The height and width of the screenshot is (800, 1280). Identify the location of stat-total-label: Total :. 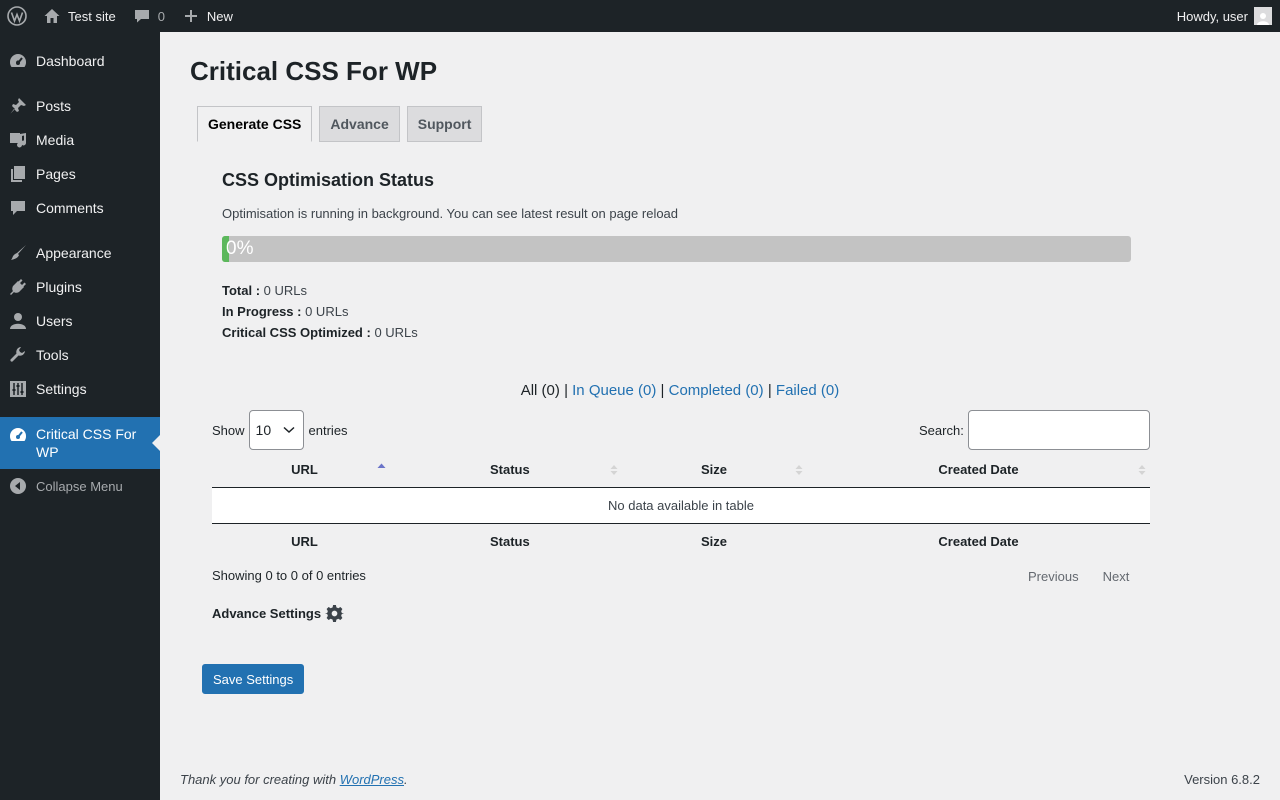
(241, 290).